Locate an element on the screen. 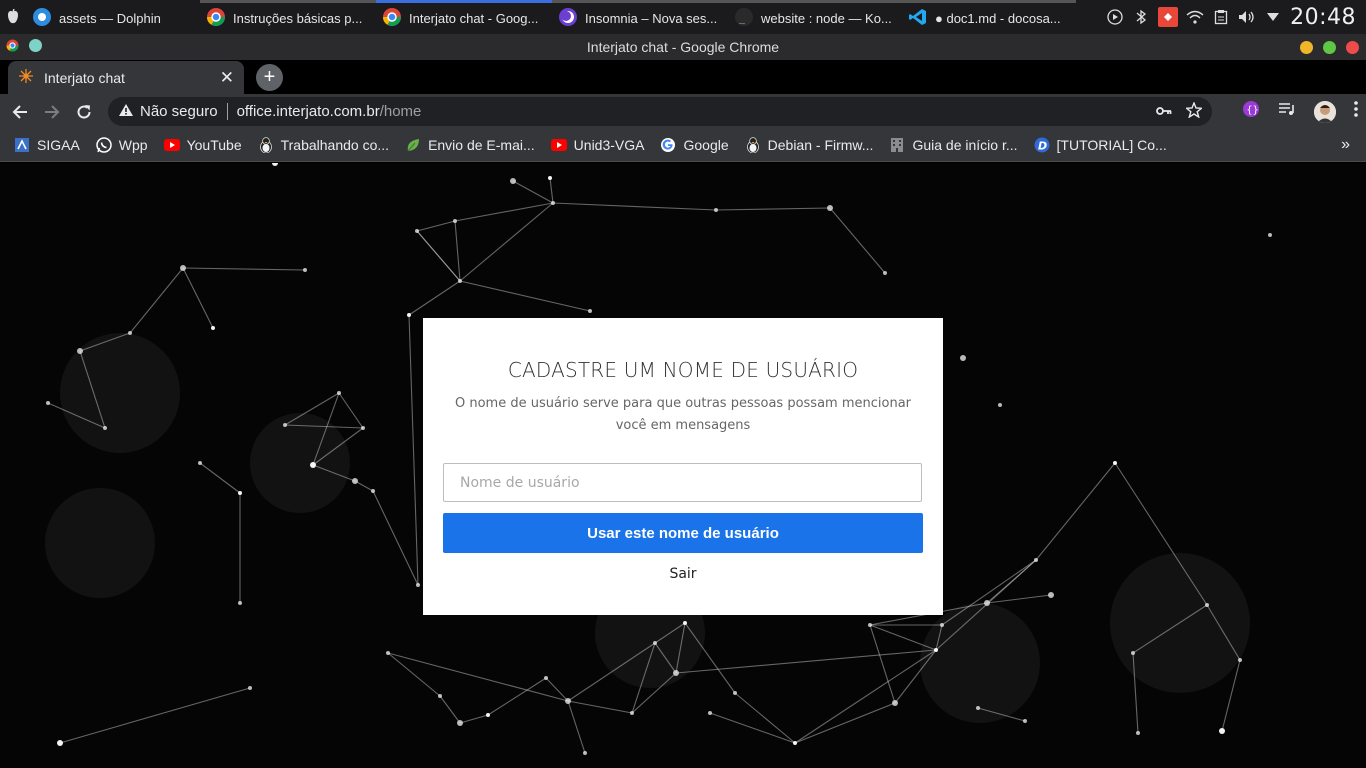 This screenshot has width=1366, height=768. clock: 20:48 is located at coordinates (1323, 17).